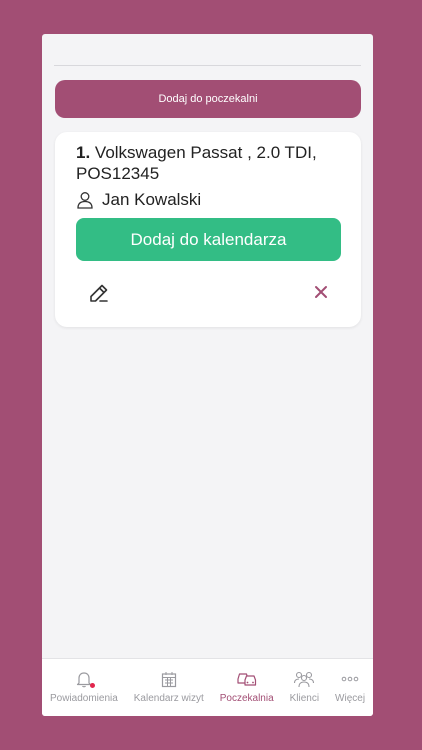 The image size is (422, 750). What do you see at coordinates (99, 293) in the screenshot?
I see `edit-icon` at bounding box center [99, 293].